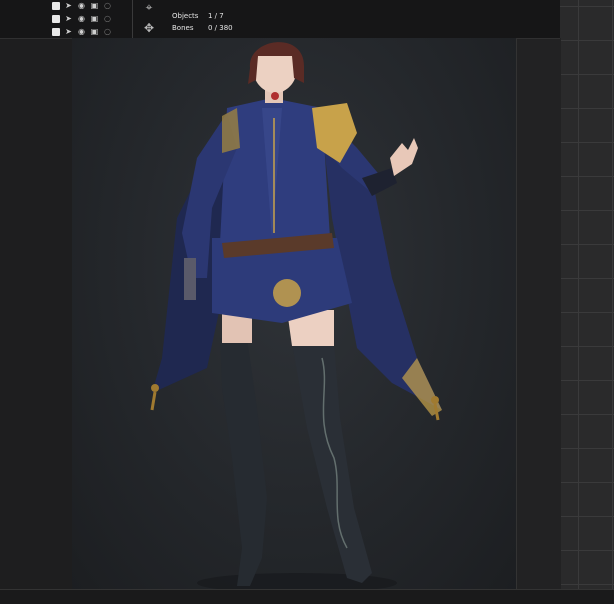 The width and height of the screenshot is (614, 604). What do you see at coordinates (332, 463) in the screenshot?
I see `boot-right` at bounding box center [332, 463].